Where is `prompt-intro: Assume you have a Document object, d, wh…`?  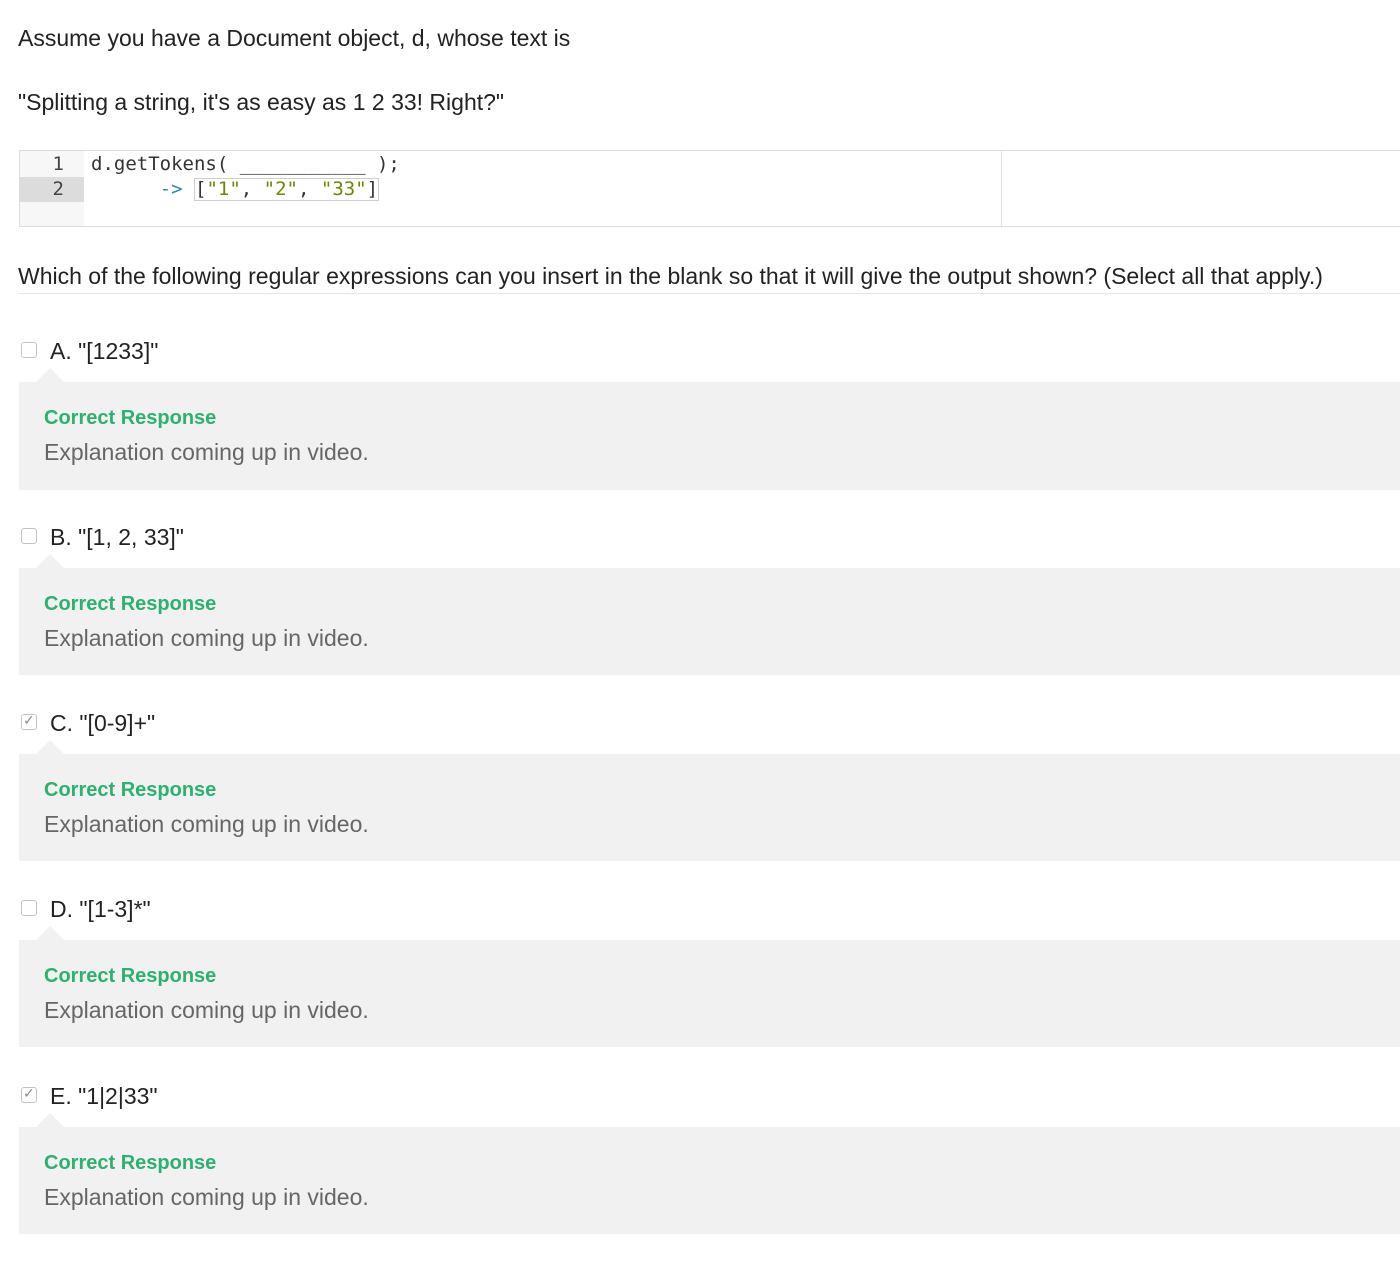 prompt-intro: Assume you have a Document object, d, wh… is located at coordinates (294, 38).